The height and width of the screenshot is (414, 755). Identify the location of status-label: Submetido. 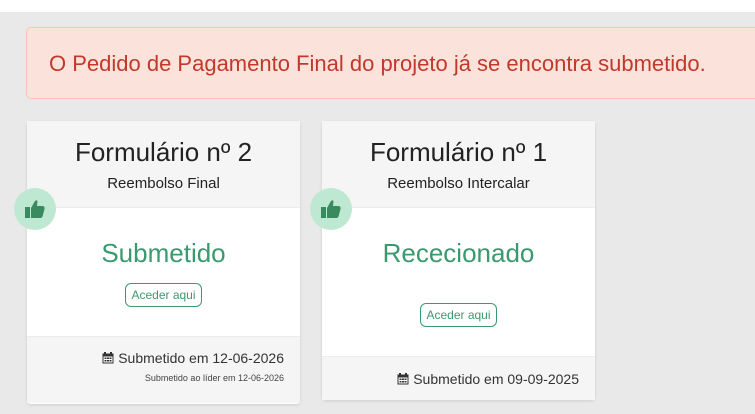
(163, 253).